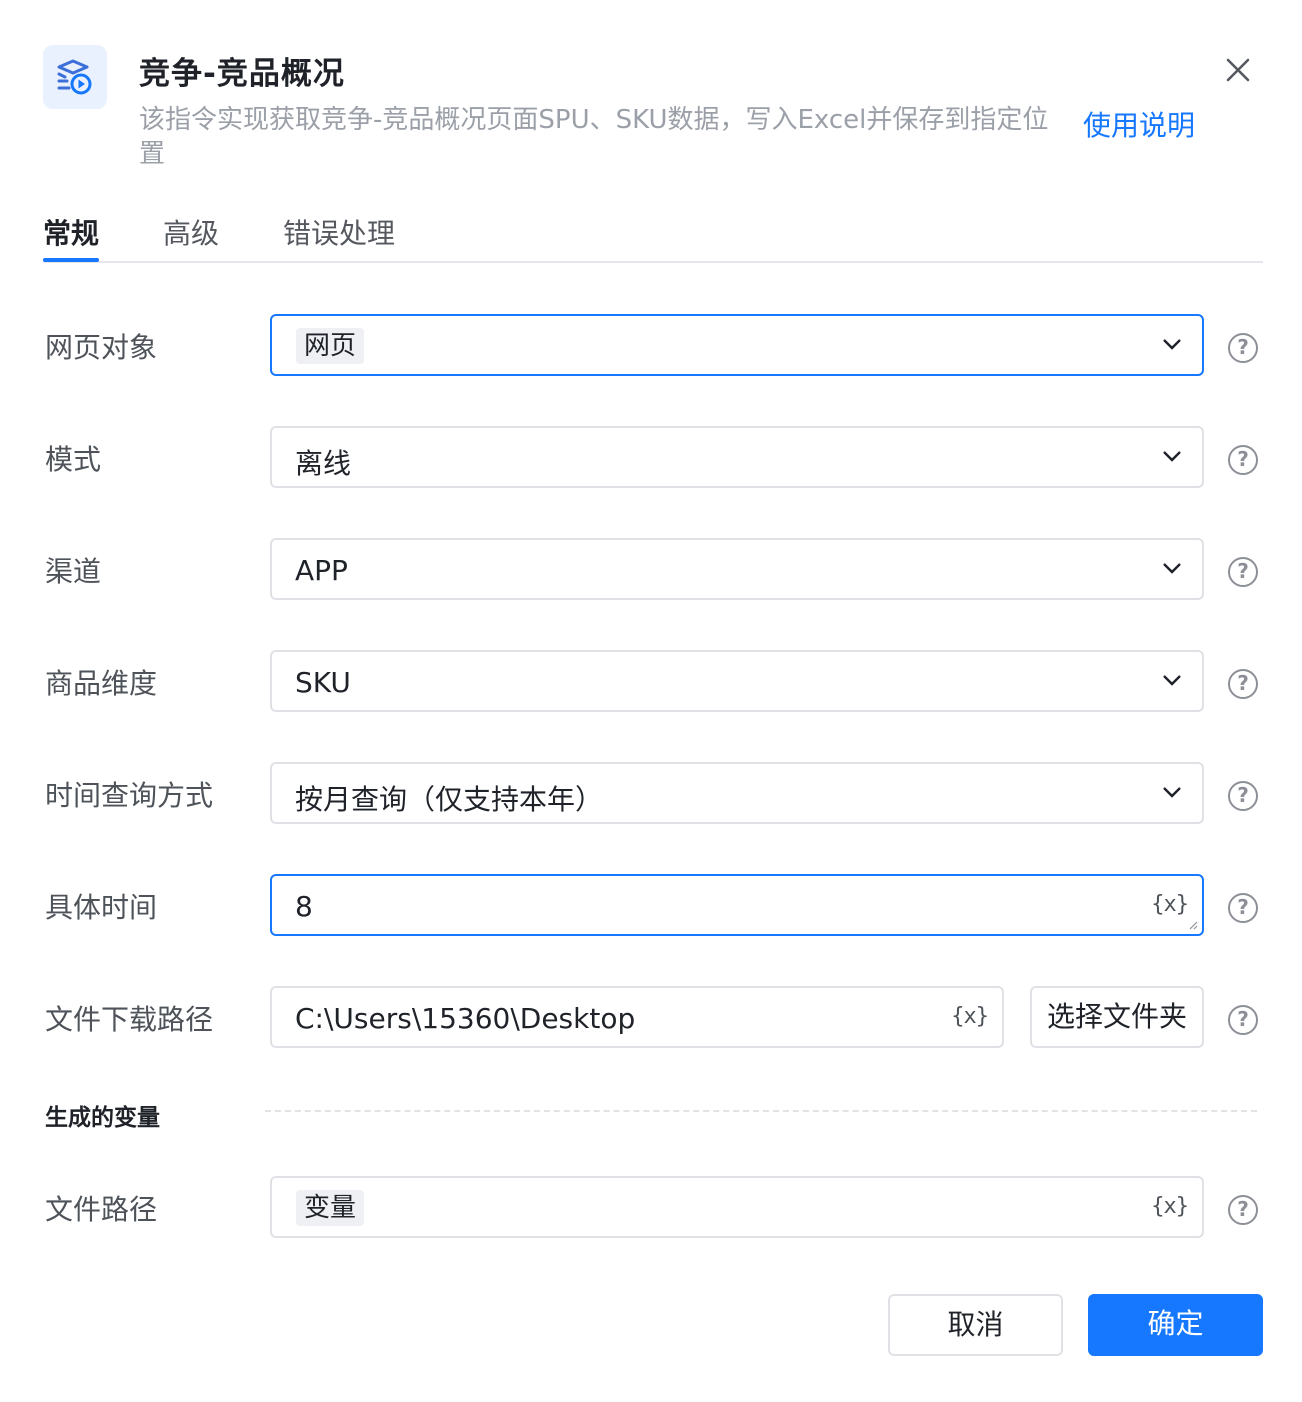  I want to click on channel-select: APP, so click(737, 569).